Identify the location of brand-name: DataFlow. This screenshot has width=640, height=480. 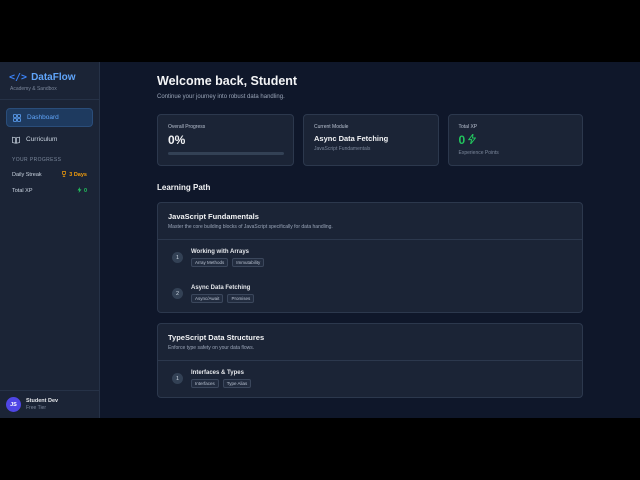
(53, 77).